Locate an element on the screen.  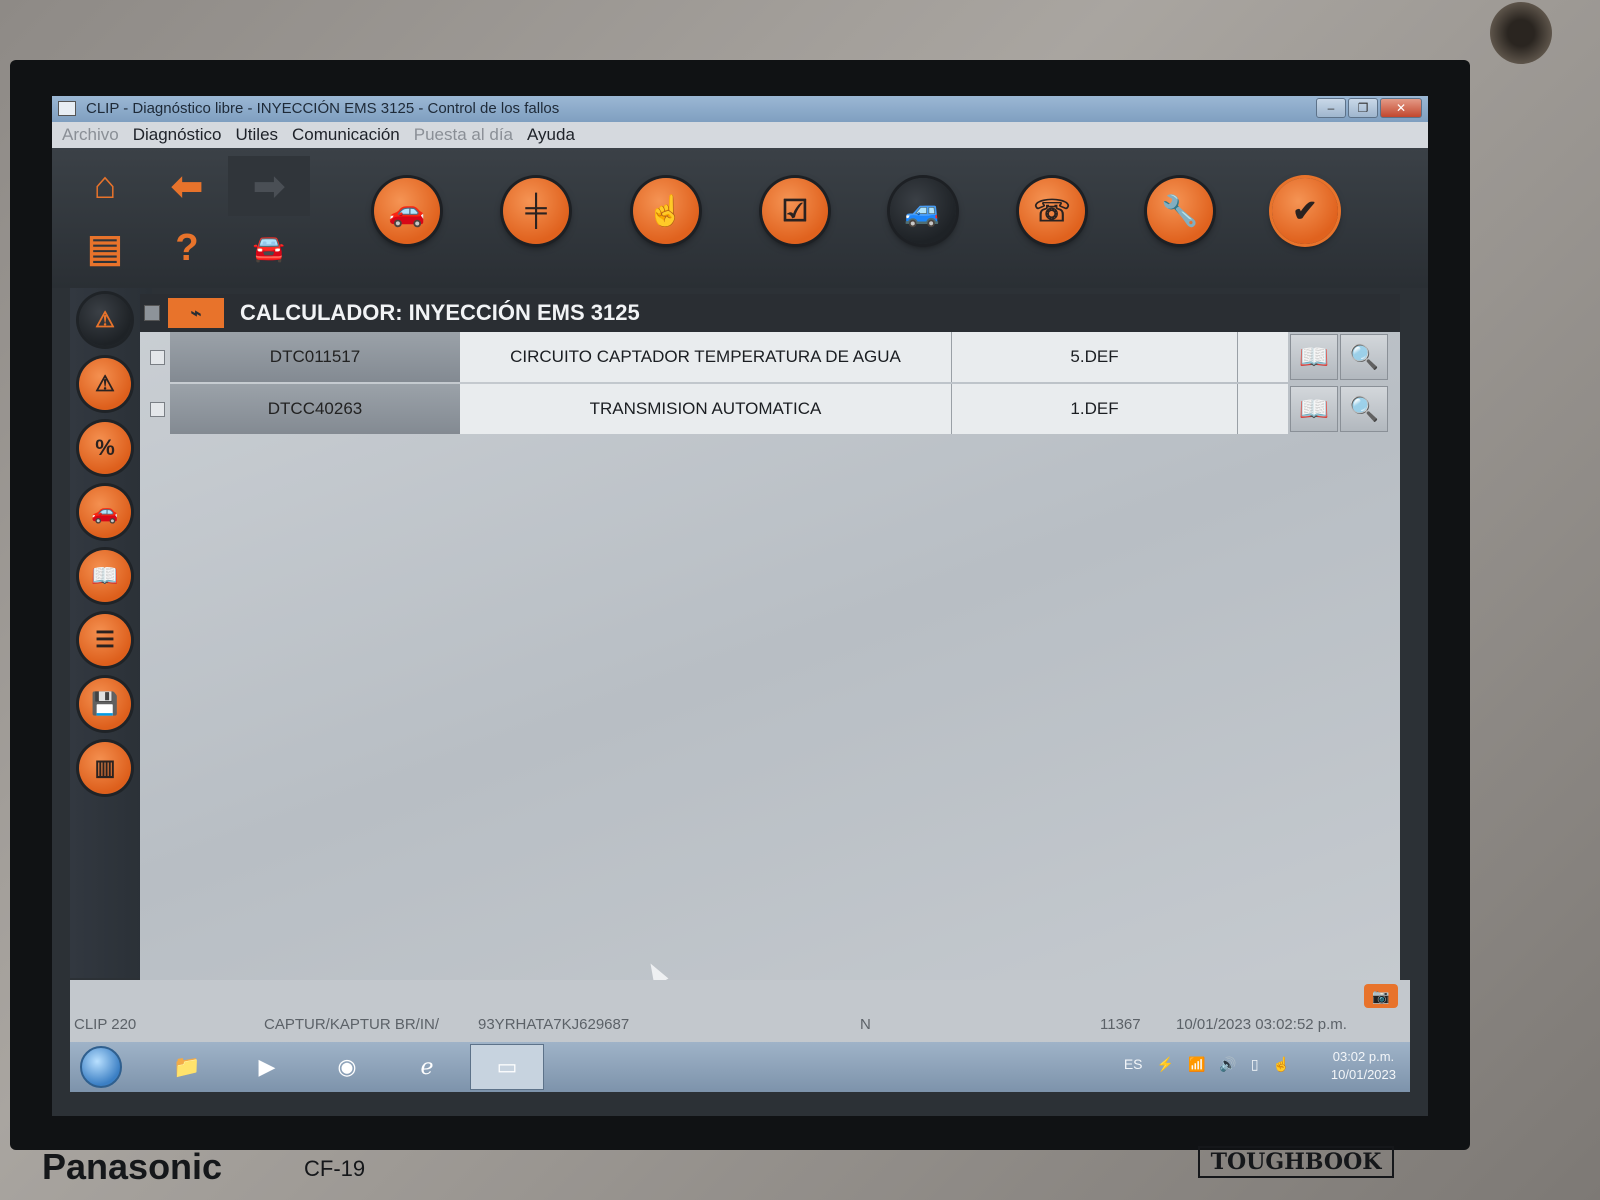
status-vehicle: CAPTUR/KAPTUR BR/IN/ is located at coordinates (352, 1024).